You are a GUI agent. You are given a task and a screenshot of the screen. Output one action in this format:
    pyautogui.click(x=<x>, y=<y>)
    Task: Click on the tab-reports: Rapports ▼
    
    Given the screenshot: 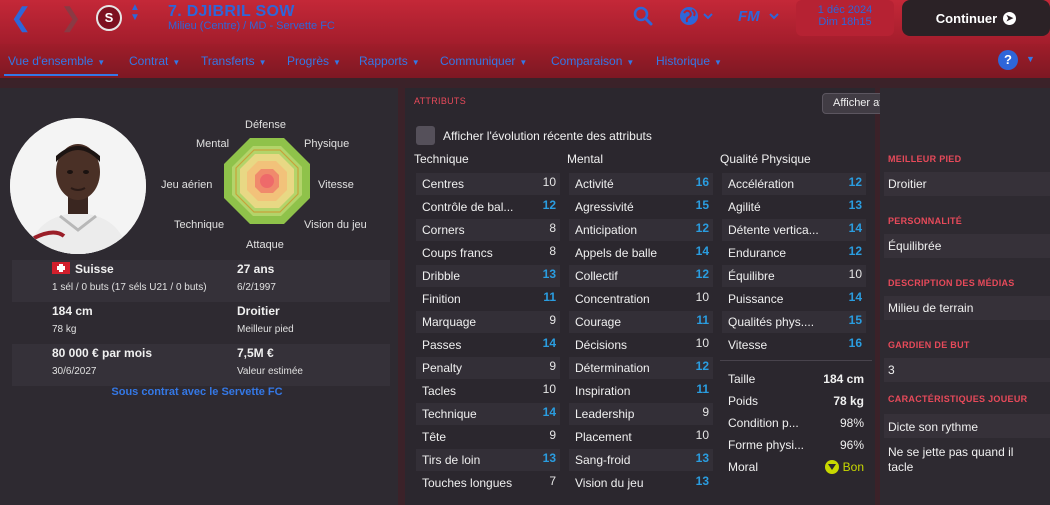 What is the action you would take?
    pyautogui.click(x=389, y=61)
    